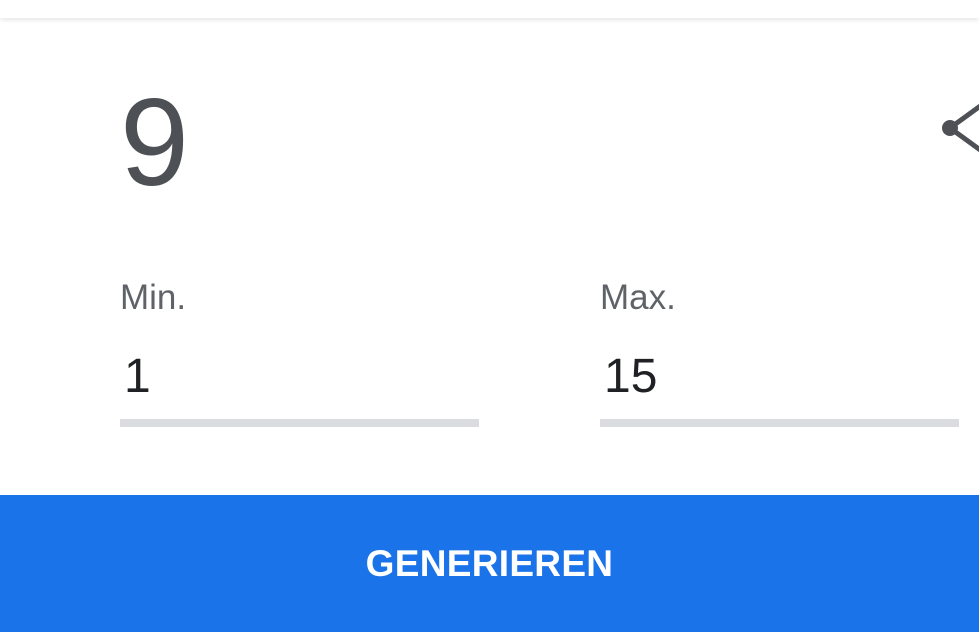 The image size is (979, 632). What do you see at coordinates (638, 297) in the screenshot?
I see `max-label: Max.` at bounding box center [638, 297].